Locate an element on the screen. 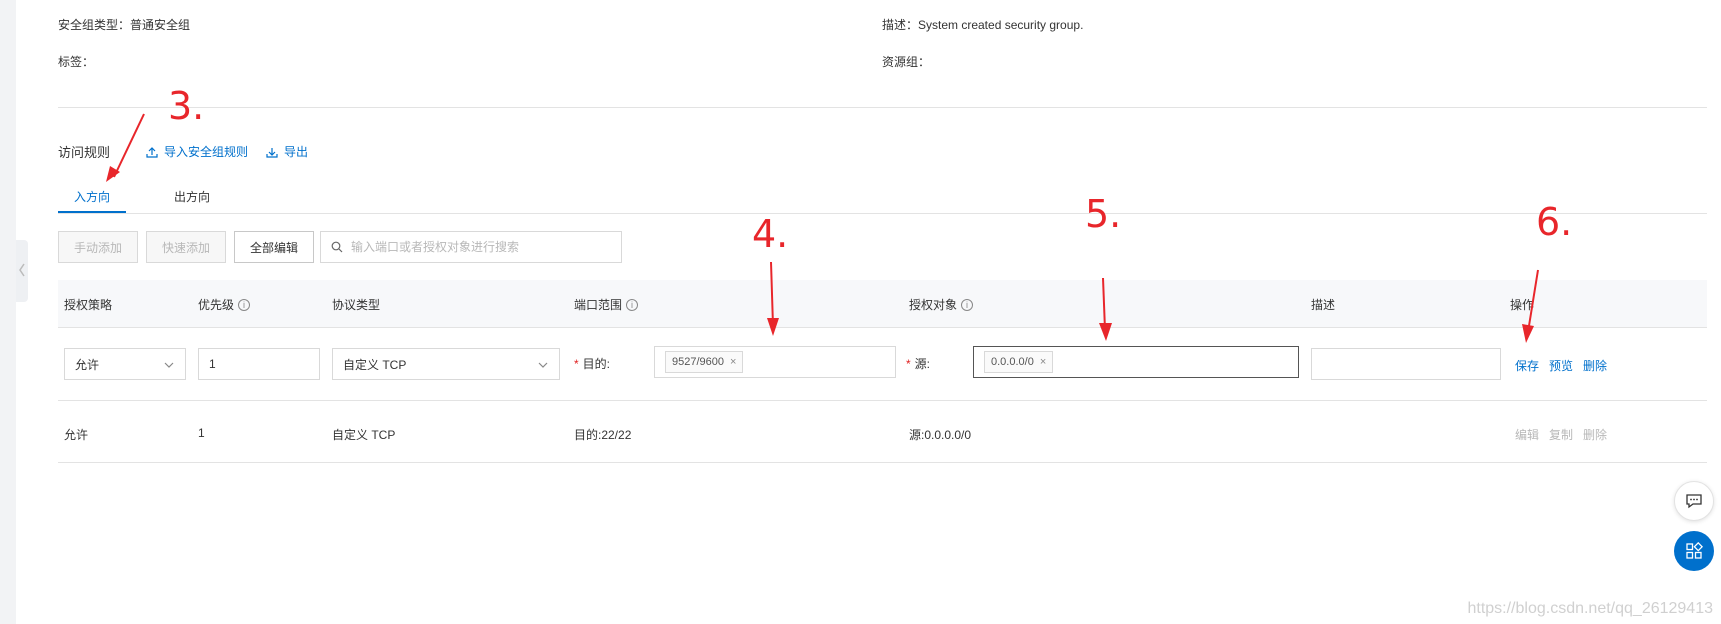 The height and width of the screenshot is (624, 1721). search-icon is located at coordinates (337, 247).